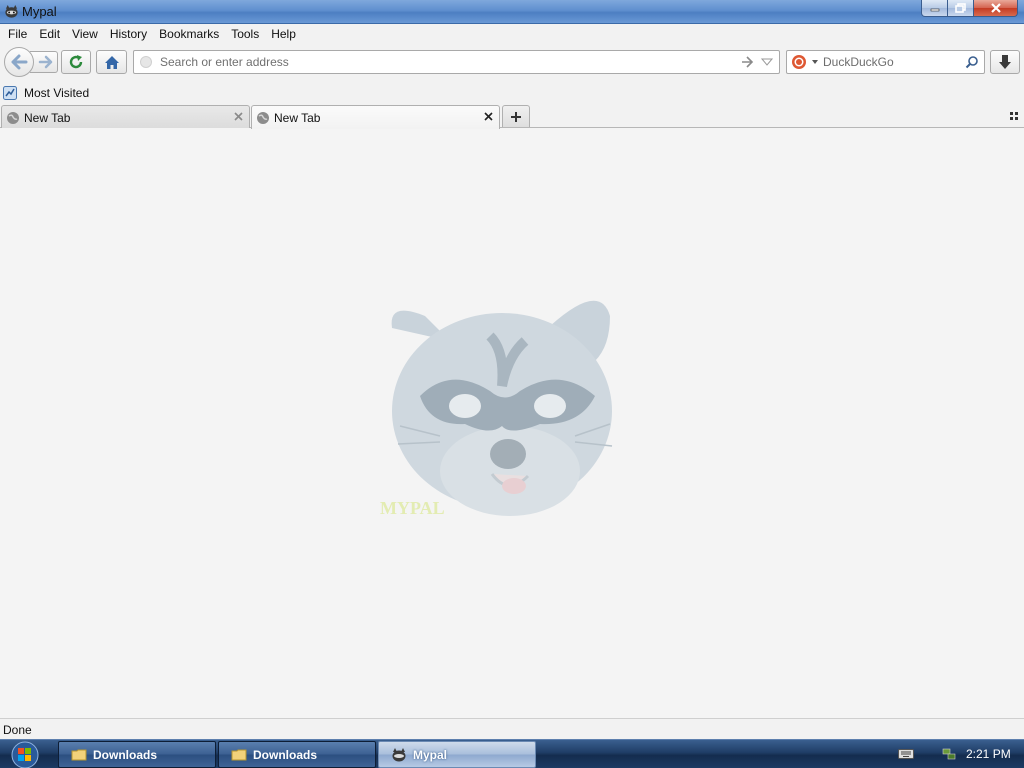  I want to click on menu-history: History, so click(128, 34).